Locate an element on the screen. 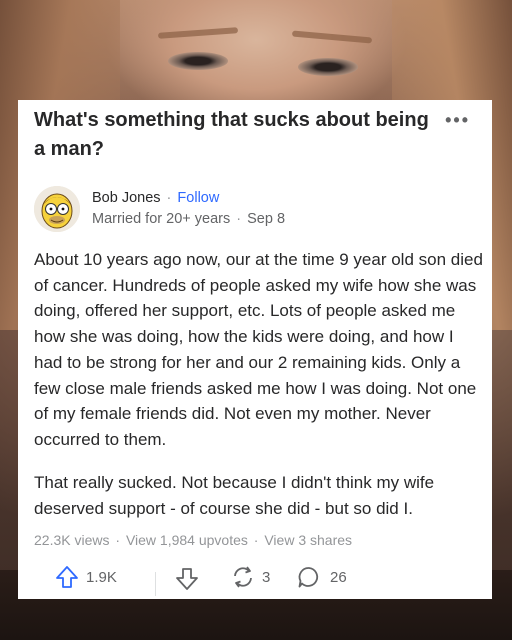  view-shares-link: View 3 shares is located at coordinates (308, 540).